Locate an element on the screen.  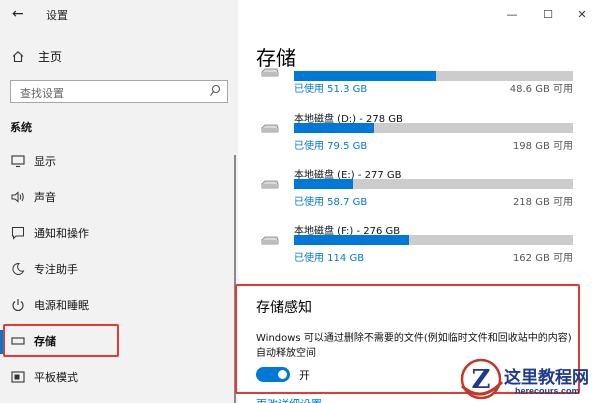
sidebar-item-power: 电源和睡眠 is located at coordinates (119, 305).